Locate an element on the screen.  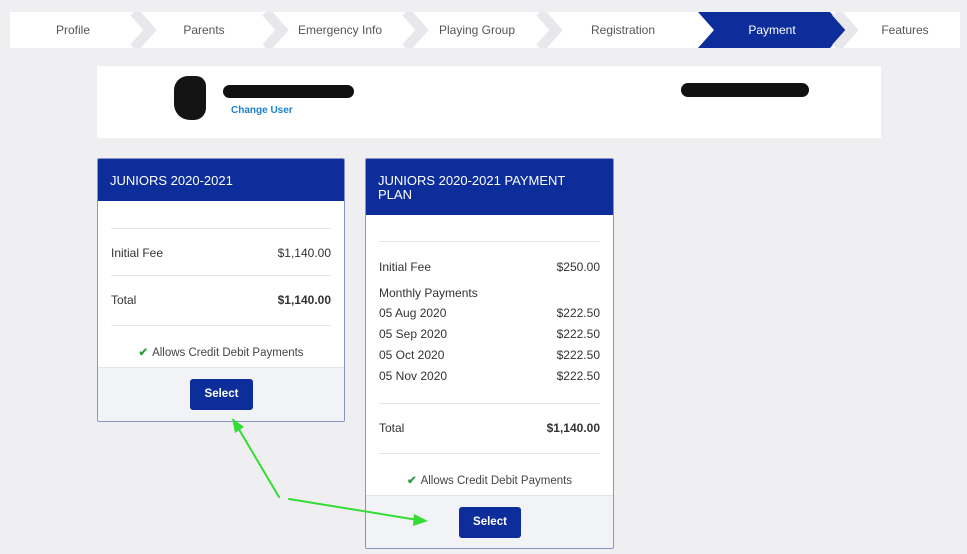
step-emergency-info: Emergency Info is located at coordinates (340, 30).